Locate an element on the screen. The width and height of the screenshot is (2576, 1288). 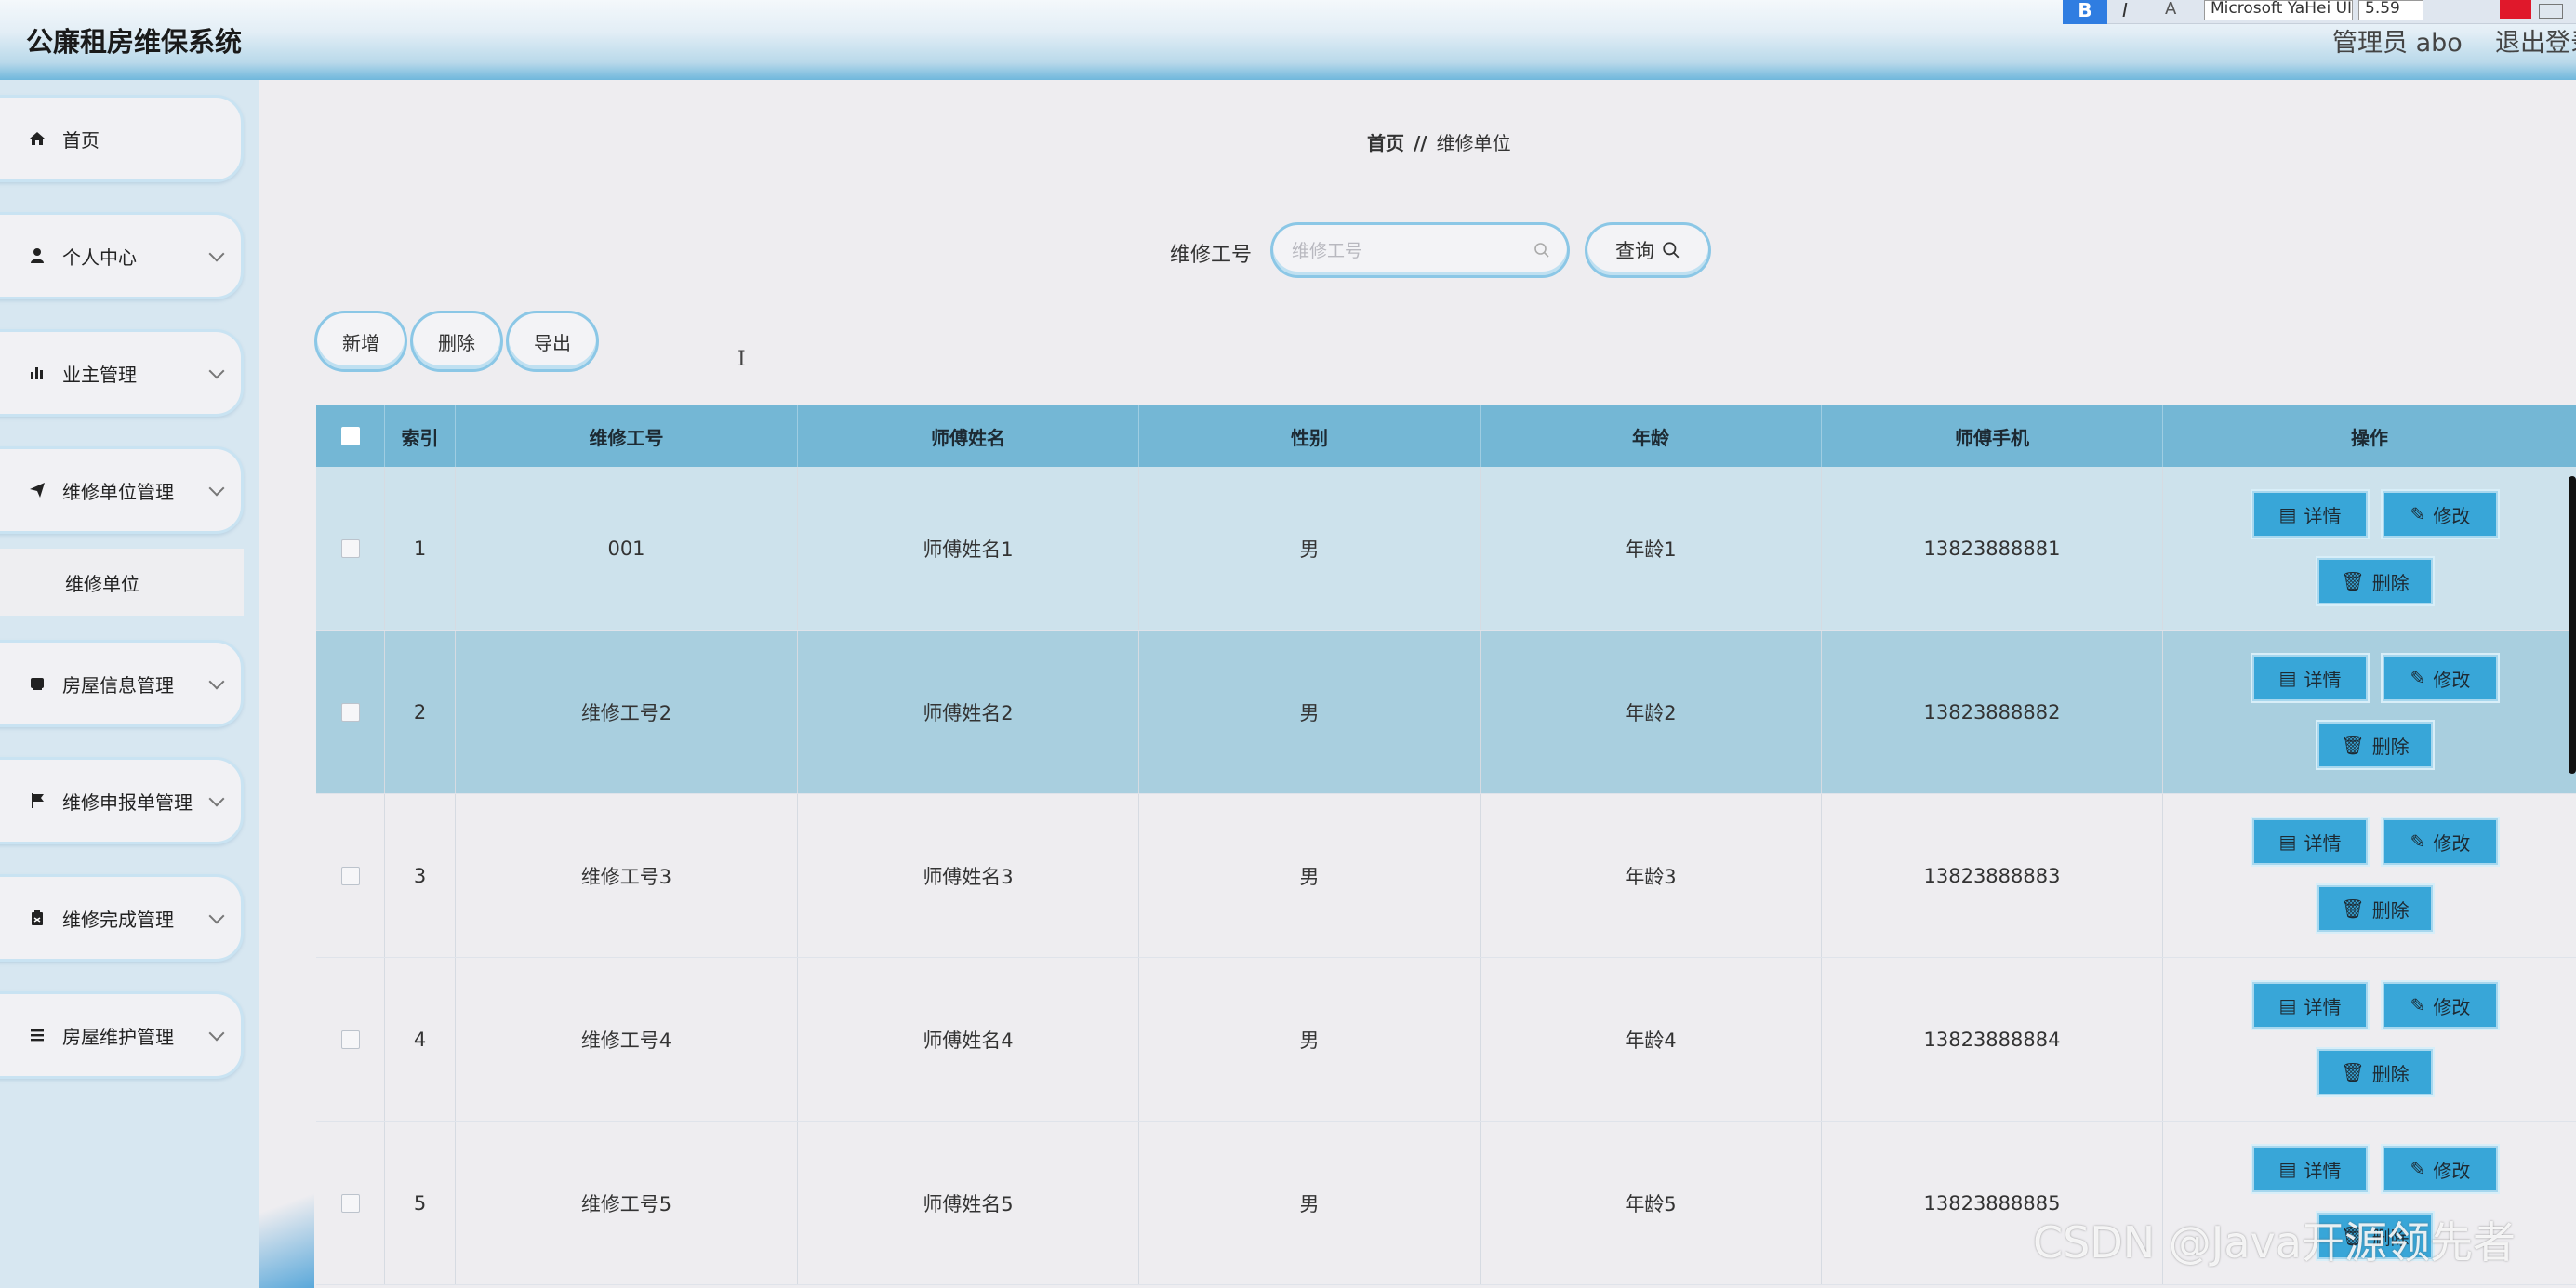
italic-button: I is located at coordinates (2125, 10).